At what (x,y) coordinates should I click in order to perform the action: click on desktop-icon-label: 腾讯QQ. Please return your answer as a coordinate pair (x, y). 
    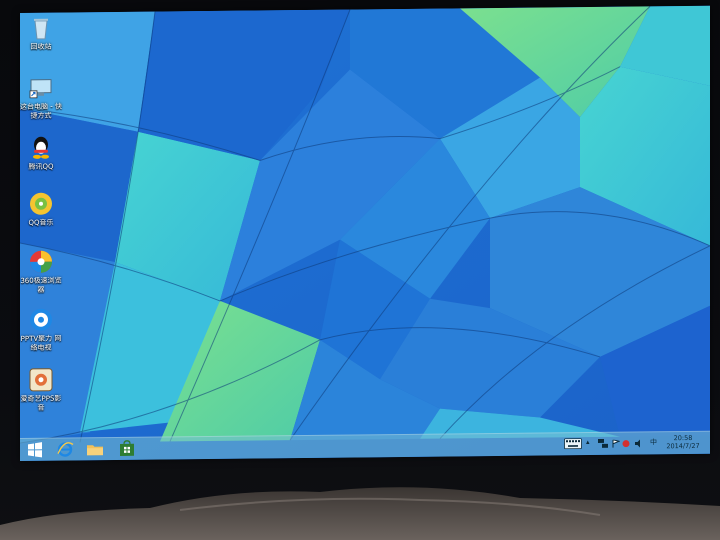
    Looking at the image, I should click on (41, 166).